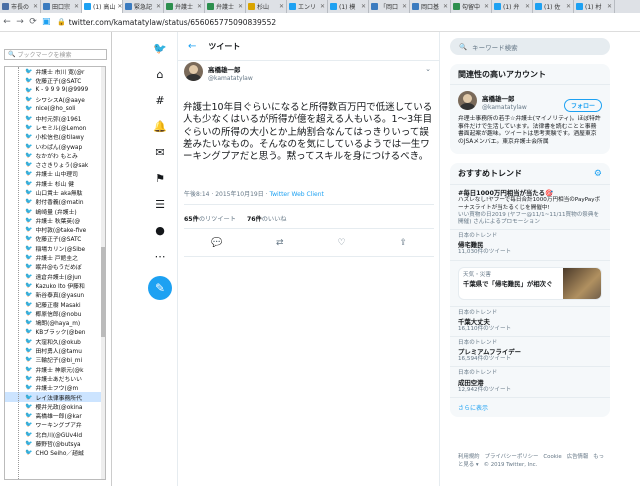 The image size is (640, 486). I want to click on search-input: 🔍 キーワード検索, so click(530, 46).